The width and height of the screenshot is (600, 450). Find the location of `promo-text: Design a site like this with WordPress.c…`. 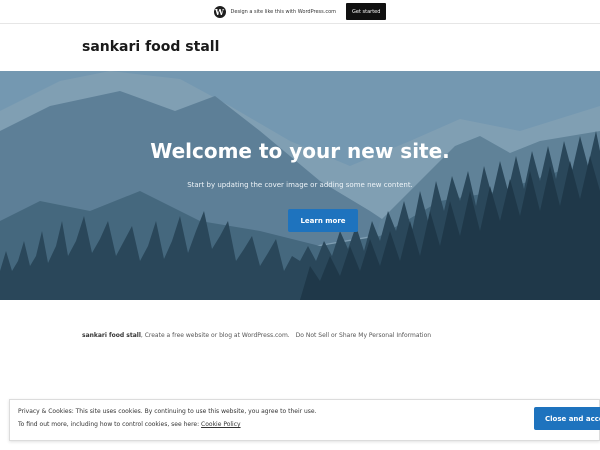

promo-text: Design a site like this with WordPress.c… is located at coordinates (283, 11).